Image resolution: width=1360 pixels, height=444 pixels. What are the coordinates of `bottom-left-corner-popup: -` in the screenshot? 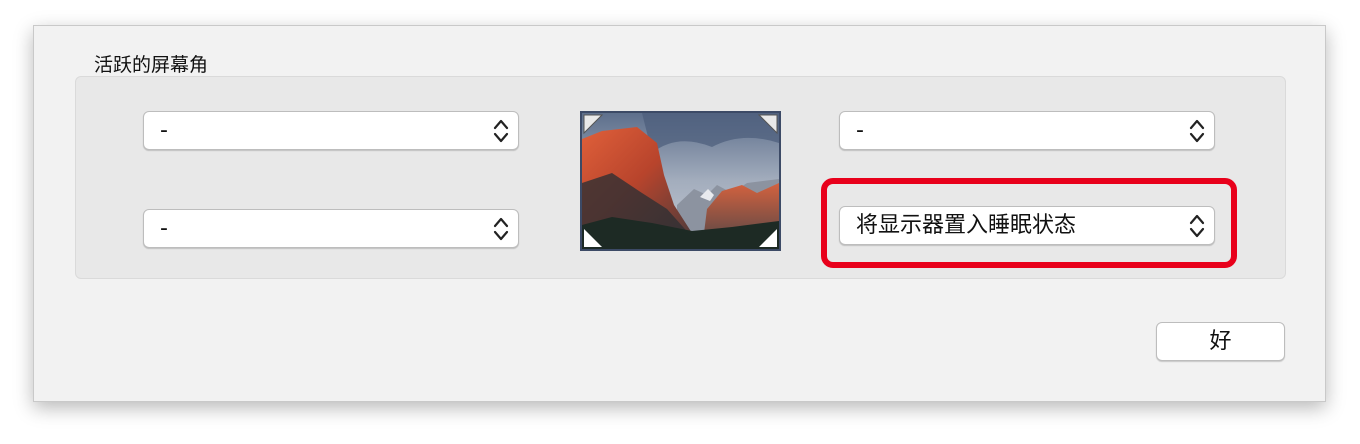 It's located at (331, 228).